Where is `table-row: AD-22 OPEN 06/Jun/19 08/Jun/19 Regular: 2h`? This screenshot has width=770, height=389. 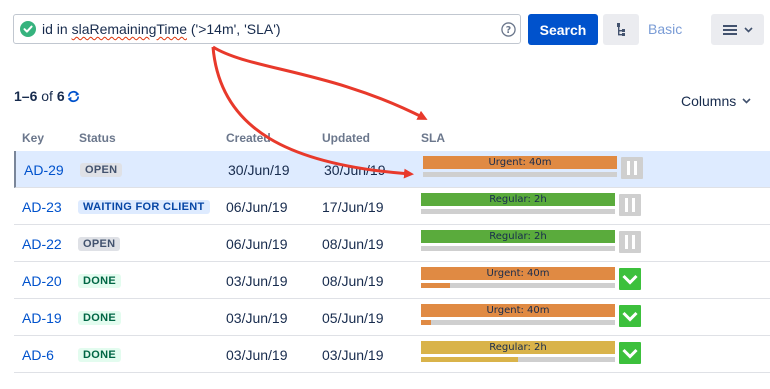 table-row: AD-22 OPEN 06/Jun/19 08/Jun/19 Regular: 2h is located at coordinates (392, 243).